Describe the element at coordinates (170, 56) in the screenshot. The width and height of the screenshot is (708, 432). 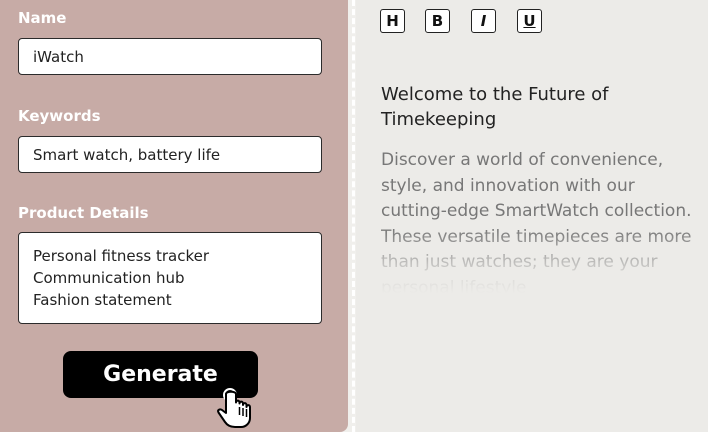
I see `name-input: iWatch` at that location.